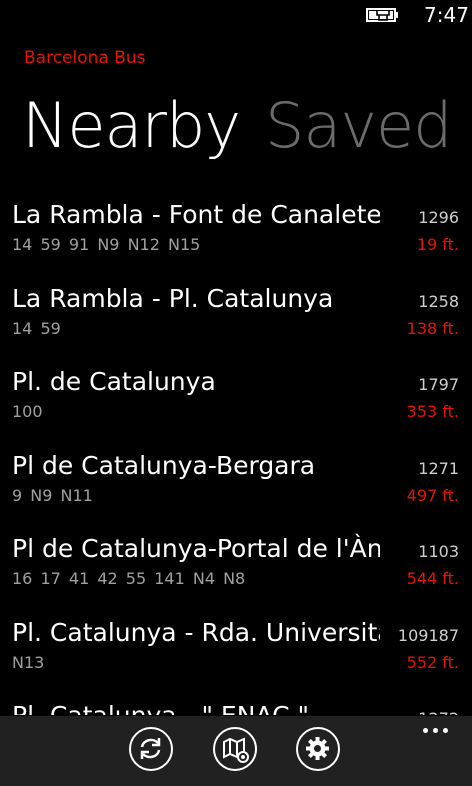 Image resolution: width=472 pixels, height=786 pixels. I want to click on application-bar, so click(236, 751).